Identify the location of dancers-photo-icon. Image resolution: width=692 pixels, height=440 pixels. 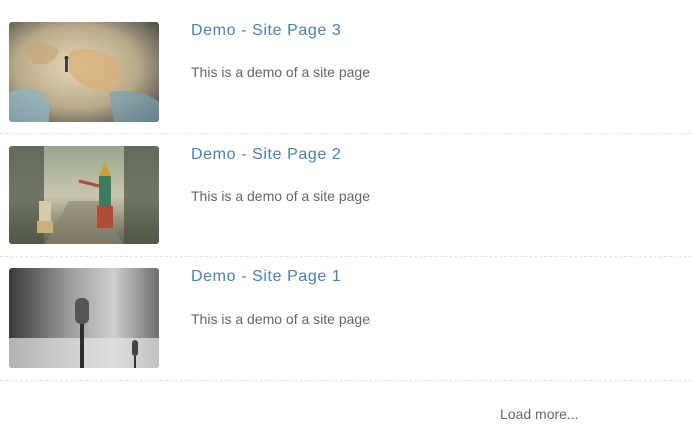
(84, 195).